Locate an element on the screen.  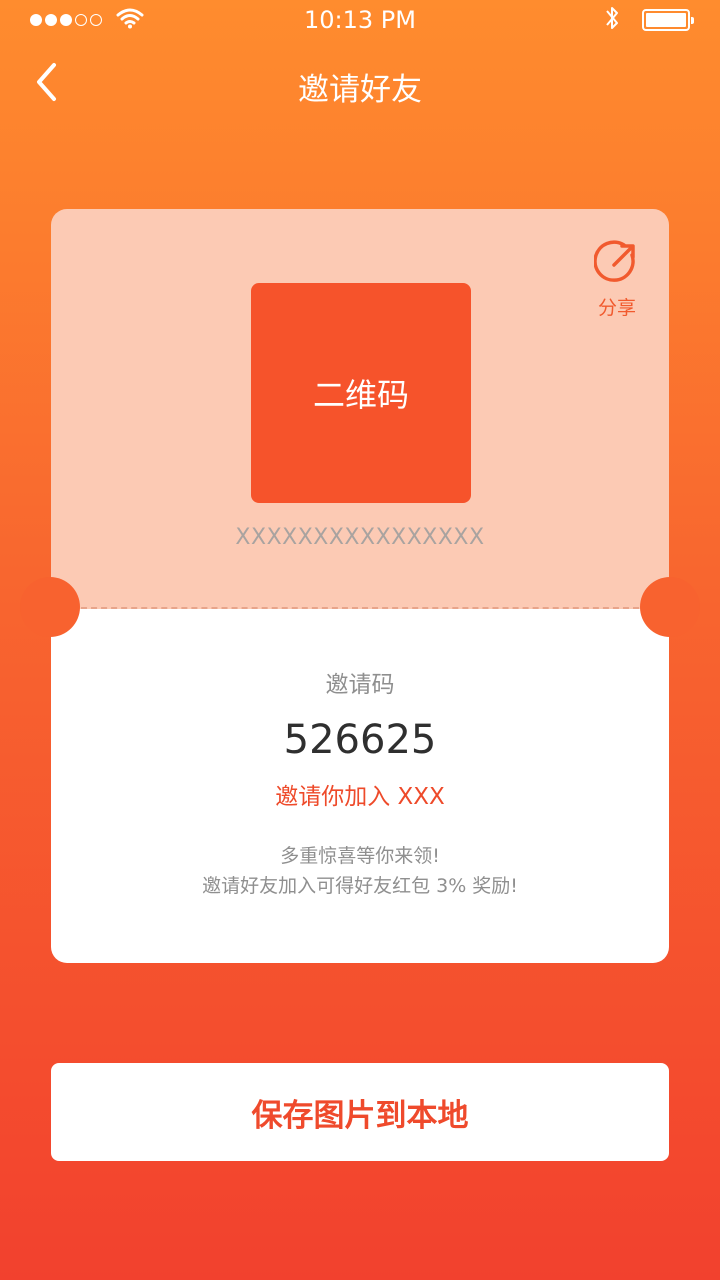
description-line-2: 邀请好友加入可得好友红包 3% 奖励! is located at coordinates (360, 886).